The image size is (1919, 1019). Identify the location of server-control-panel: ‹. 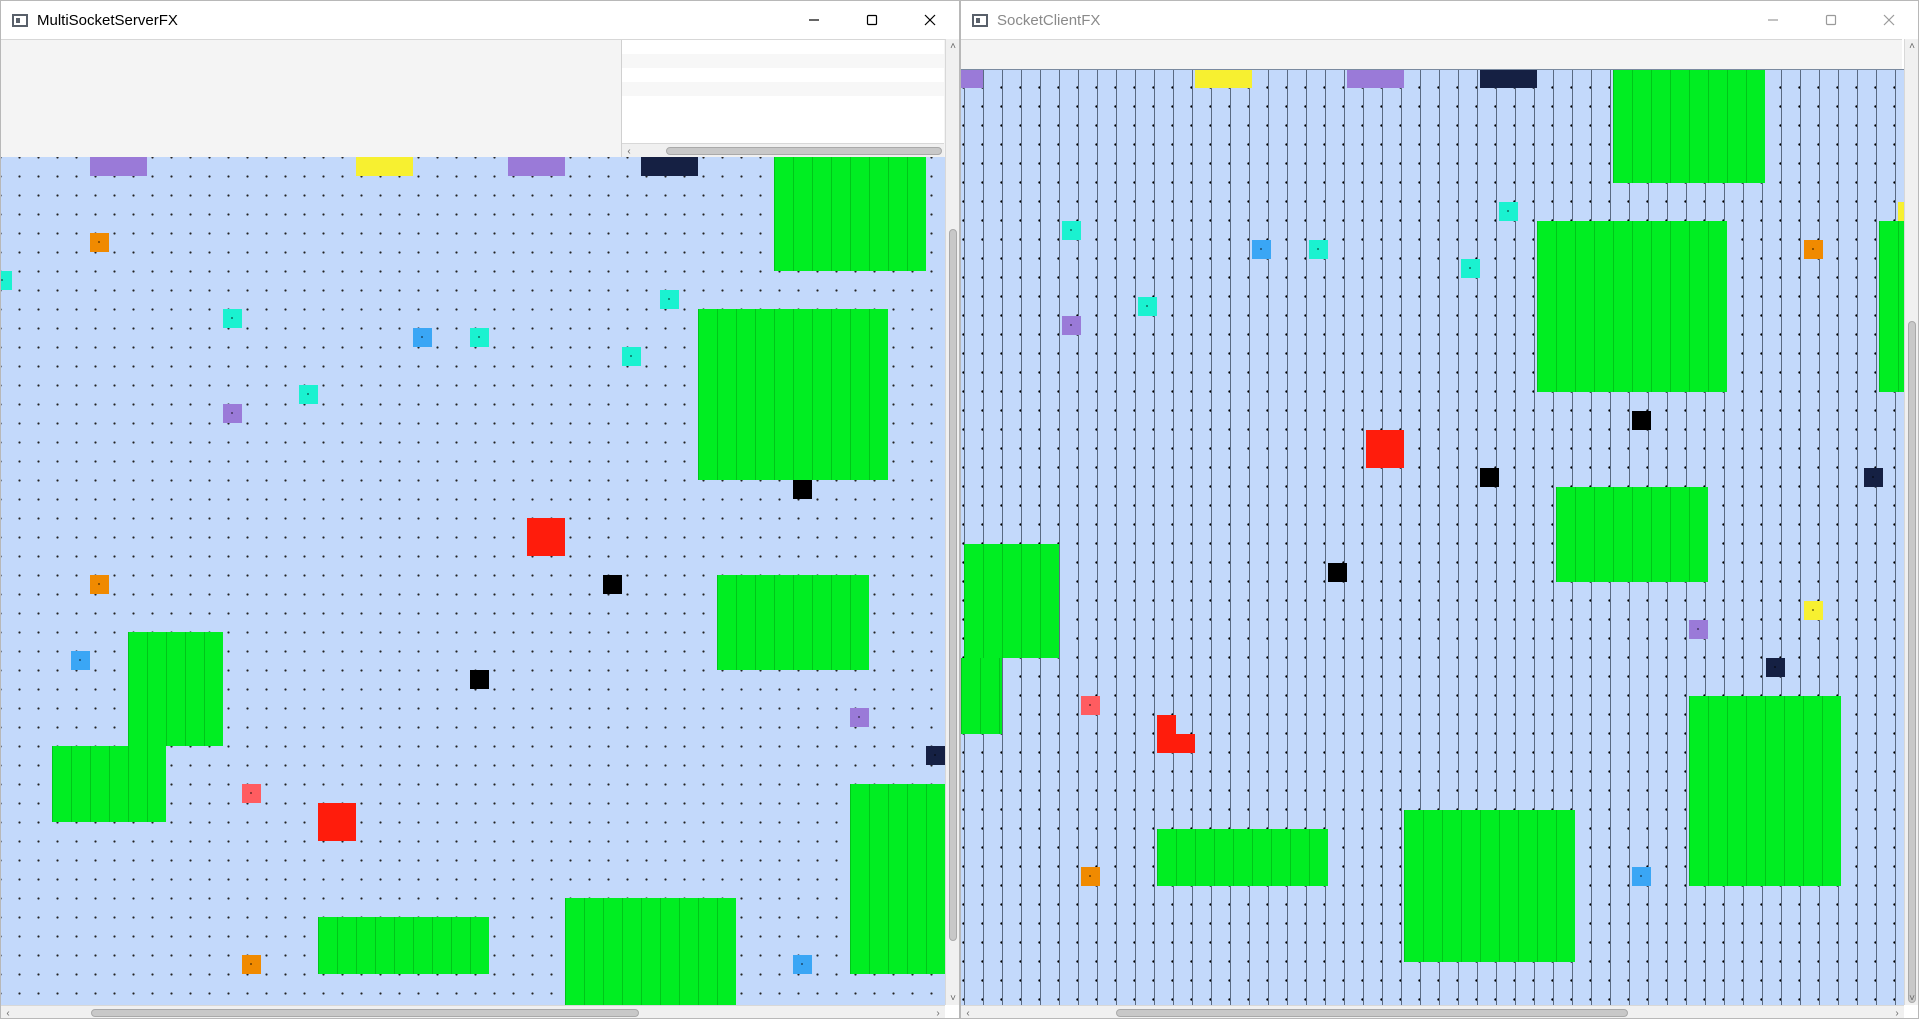
(480, 98).